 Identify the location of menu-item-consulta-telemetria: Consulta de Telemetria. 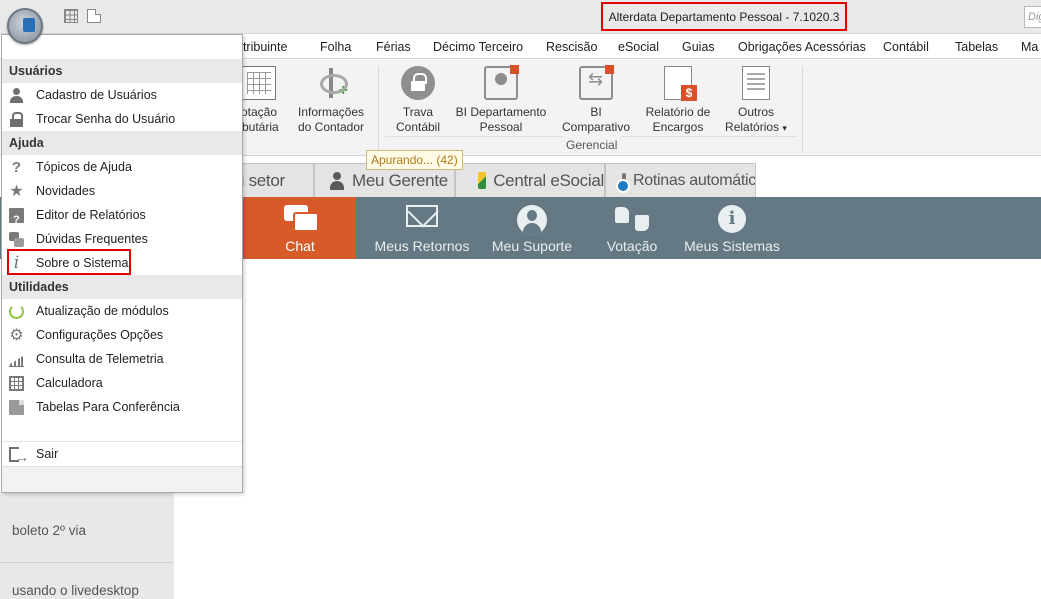
(122, 359).